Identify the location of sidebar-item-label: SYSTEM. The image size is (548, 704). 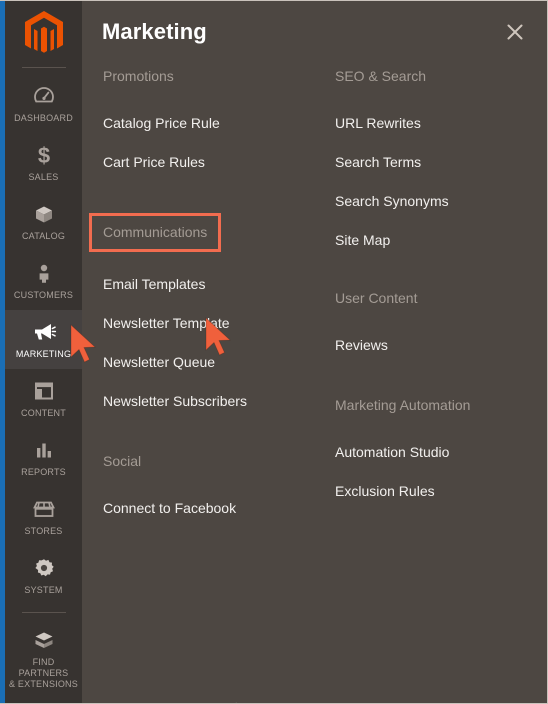
(43, 590).